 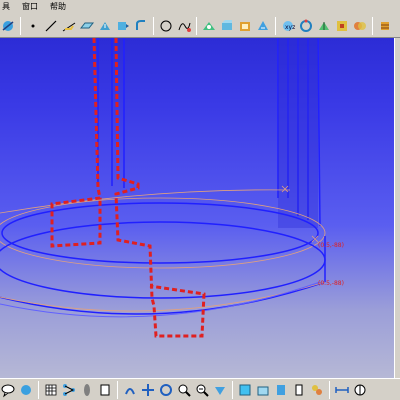 What do you see at coordinates (8, 26) in the screenshot?
I see `compass-icon` at bounding box center [8, 26].